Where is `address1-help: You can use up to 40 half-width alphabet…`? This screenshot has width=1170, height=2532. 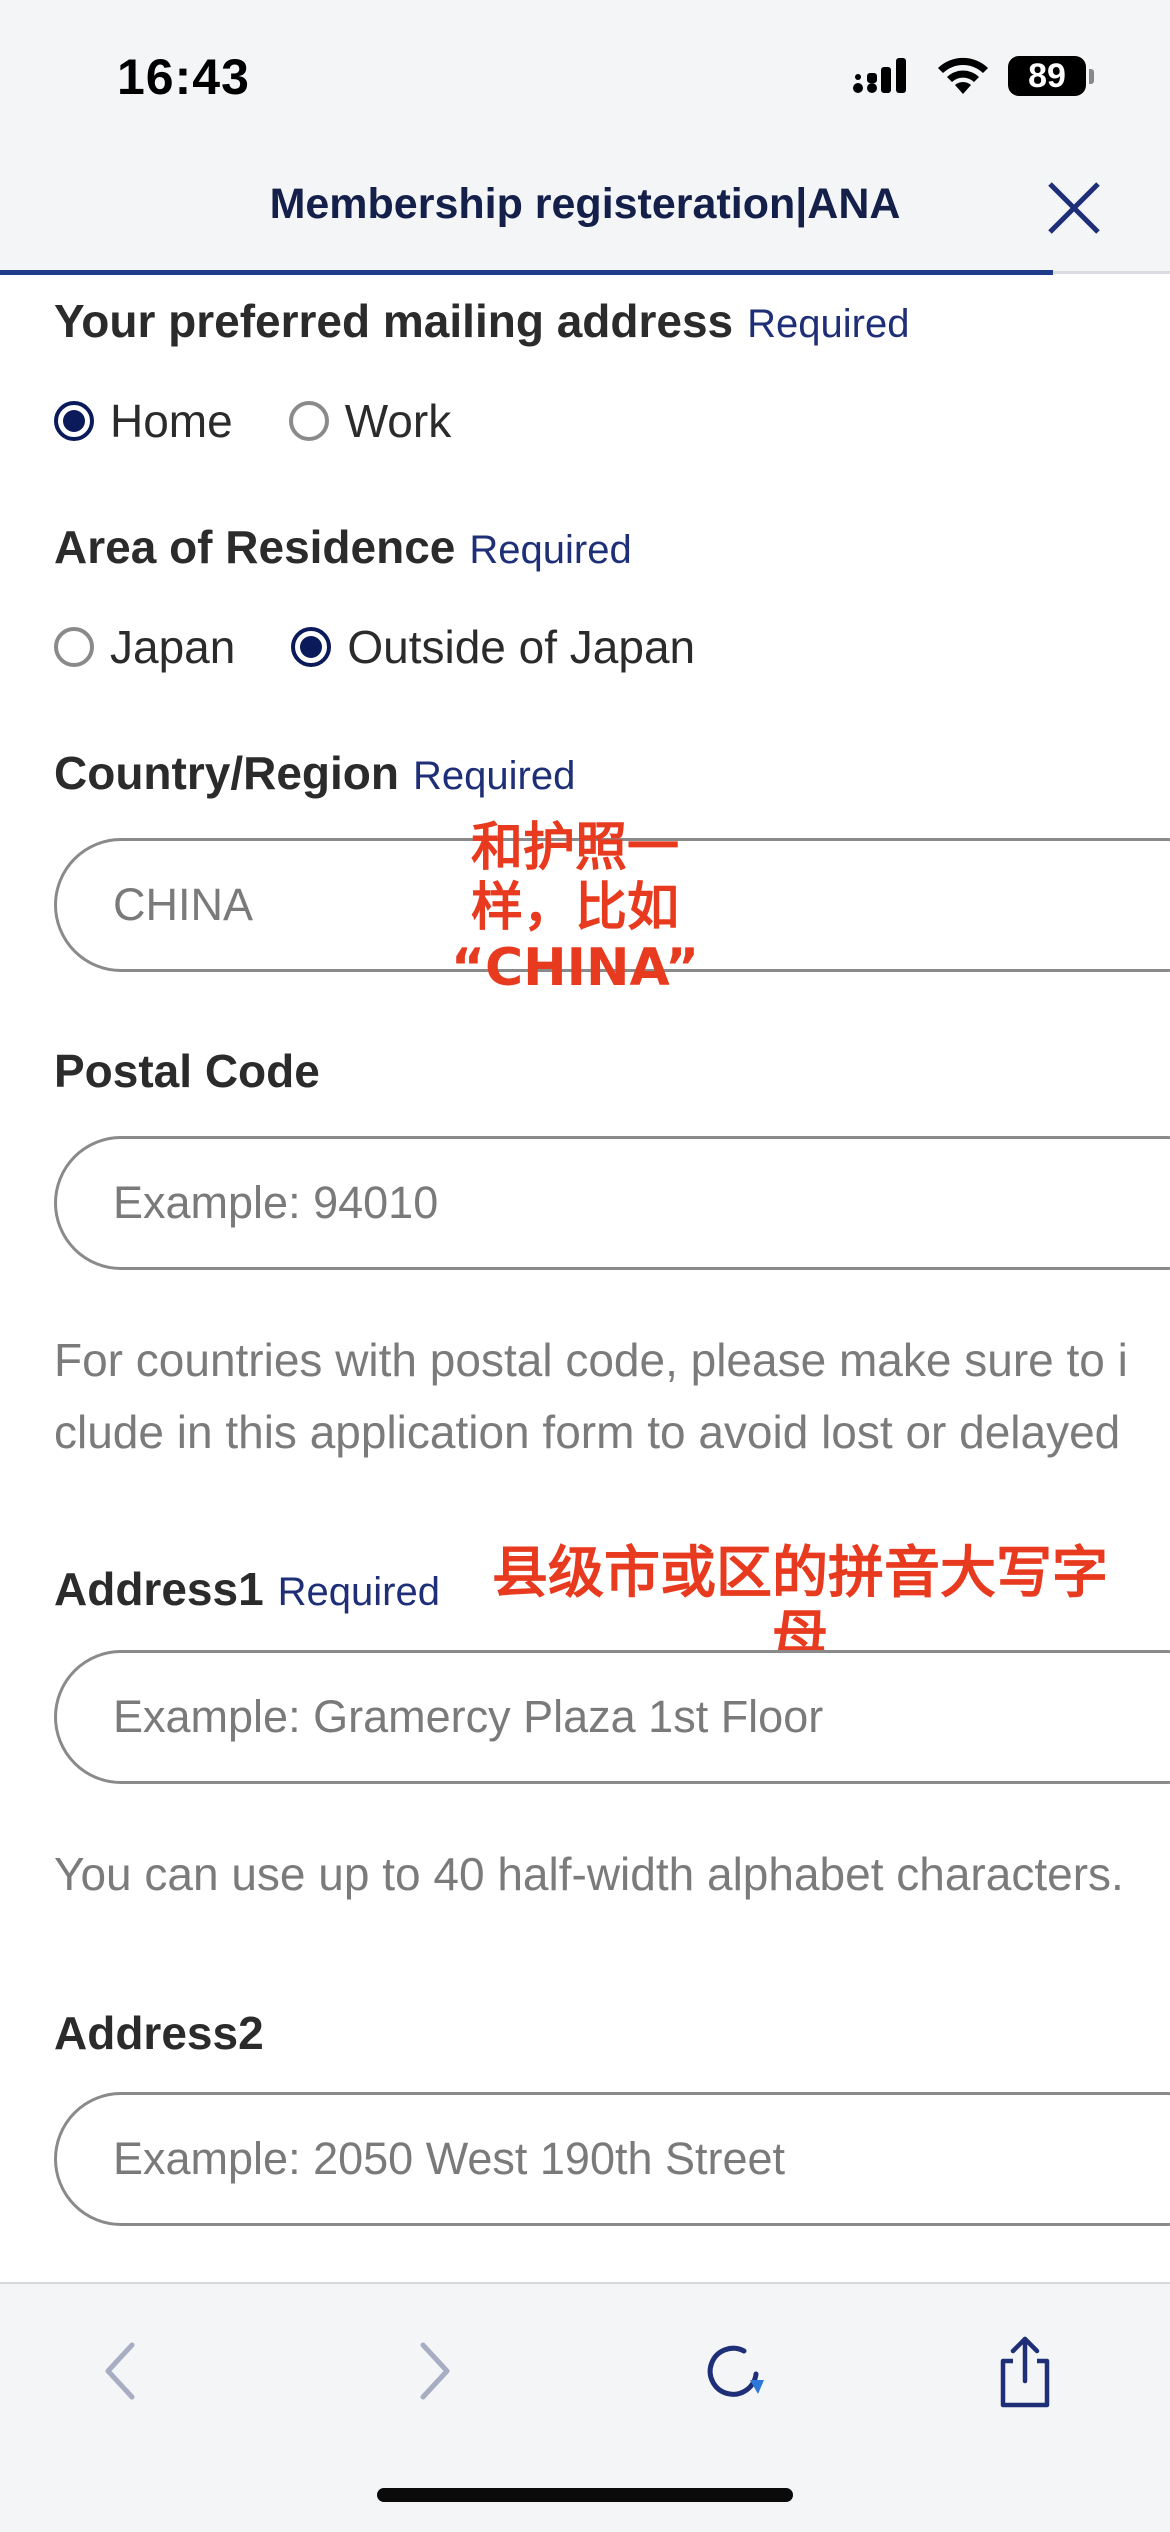 address1-help: You can use up to 40 half-width alphabet… is located at coordinates (589, 1874).